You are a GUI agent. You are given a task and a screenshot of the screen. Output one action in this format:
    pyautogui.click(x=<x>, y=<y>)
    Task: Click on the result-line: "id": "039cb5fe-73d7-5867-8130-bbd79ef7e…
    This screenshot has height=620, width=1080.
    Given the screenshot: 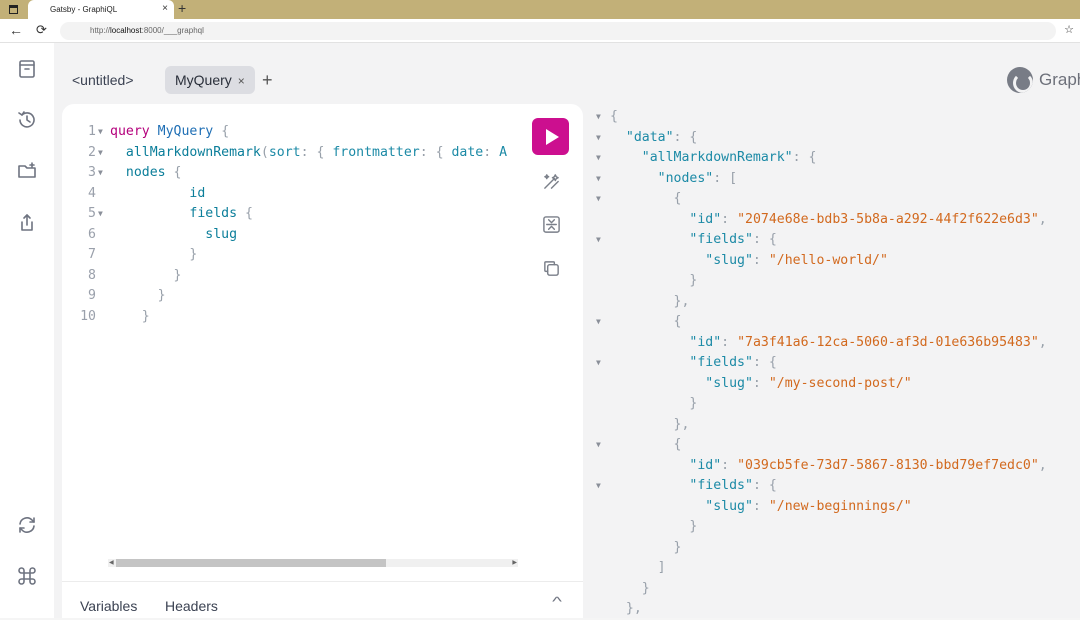 What is the action you would take?
    pyautogui.click(x=868, y=465)
    